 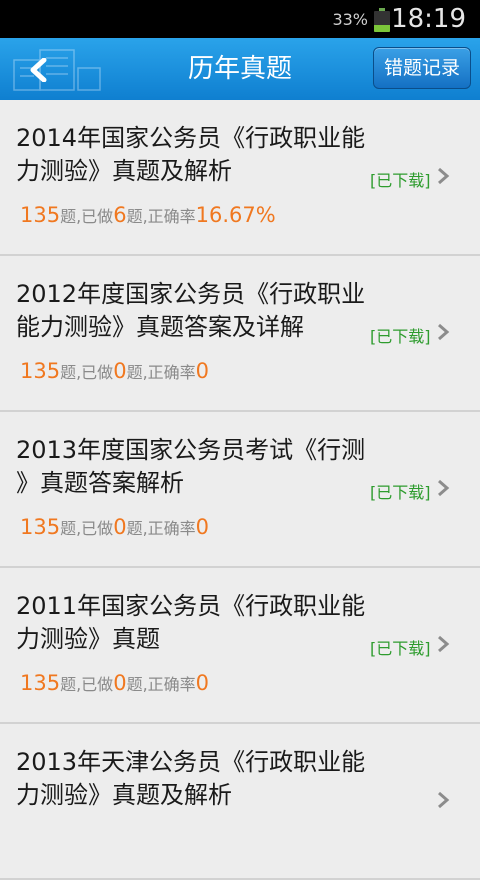 I want to click on item-title: 2014年国家公务员《行政职业能 力测验》真题及解析, so click(x=191, y=154).